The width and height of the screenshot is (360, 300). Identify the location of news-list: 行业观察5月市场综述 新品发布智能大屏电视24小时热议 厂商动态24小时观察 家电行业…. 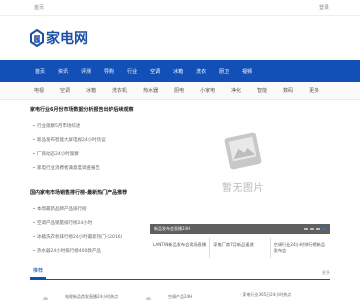
(85, 147).